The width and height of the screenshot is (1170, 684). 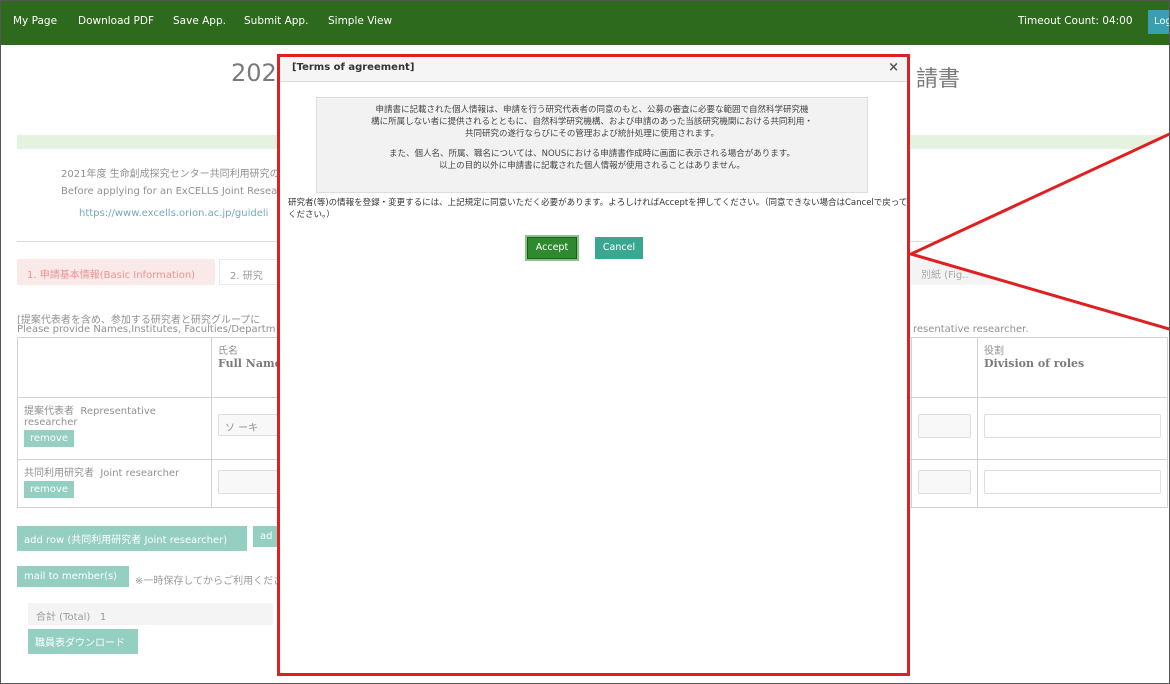 I want to click on close-icon: ×, so click(x=893, y=67).